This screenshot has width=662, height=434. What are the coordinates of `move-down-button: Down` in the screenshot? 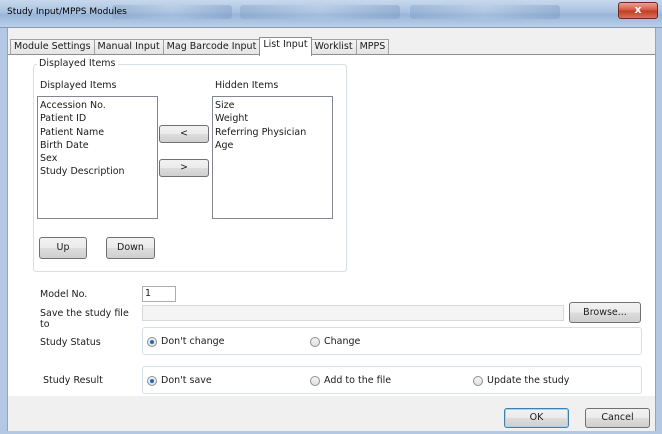 It's located at (130, 248).